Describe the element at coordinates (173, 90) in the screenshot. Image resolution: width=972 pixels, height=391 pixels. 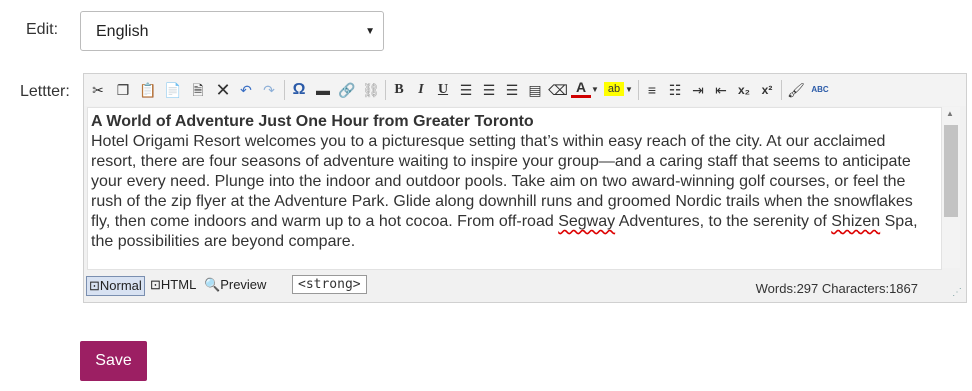
I see `paste-text-icon: 📄` at that location.